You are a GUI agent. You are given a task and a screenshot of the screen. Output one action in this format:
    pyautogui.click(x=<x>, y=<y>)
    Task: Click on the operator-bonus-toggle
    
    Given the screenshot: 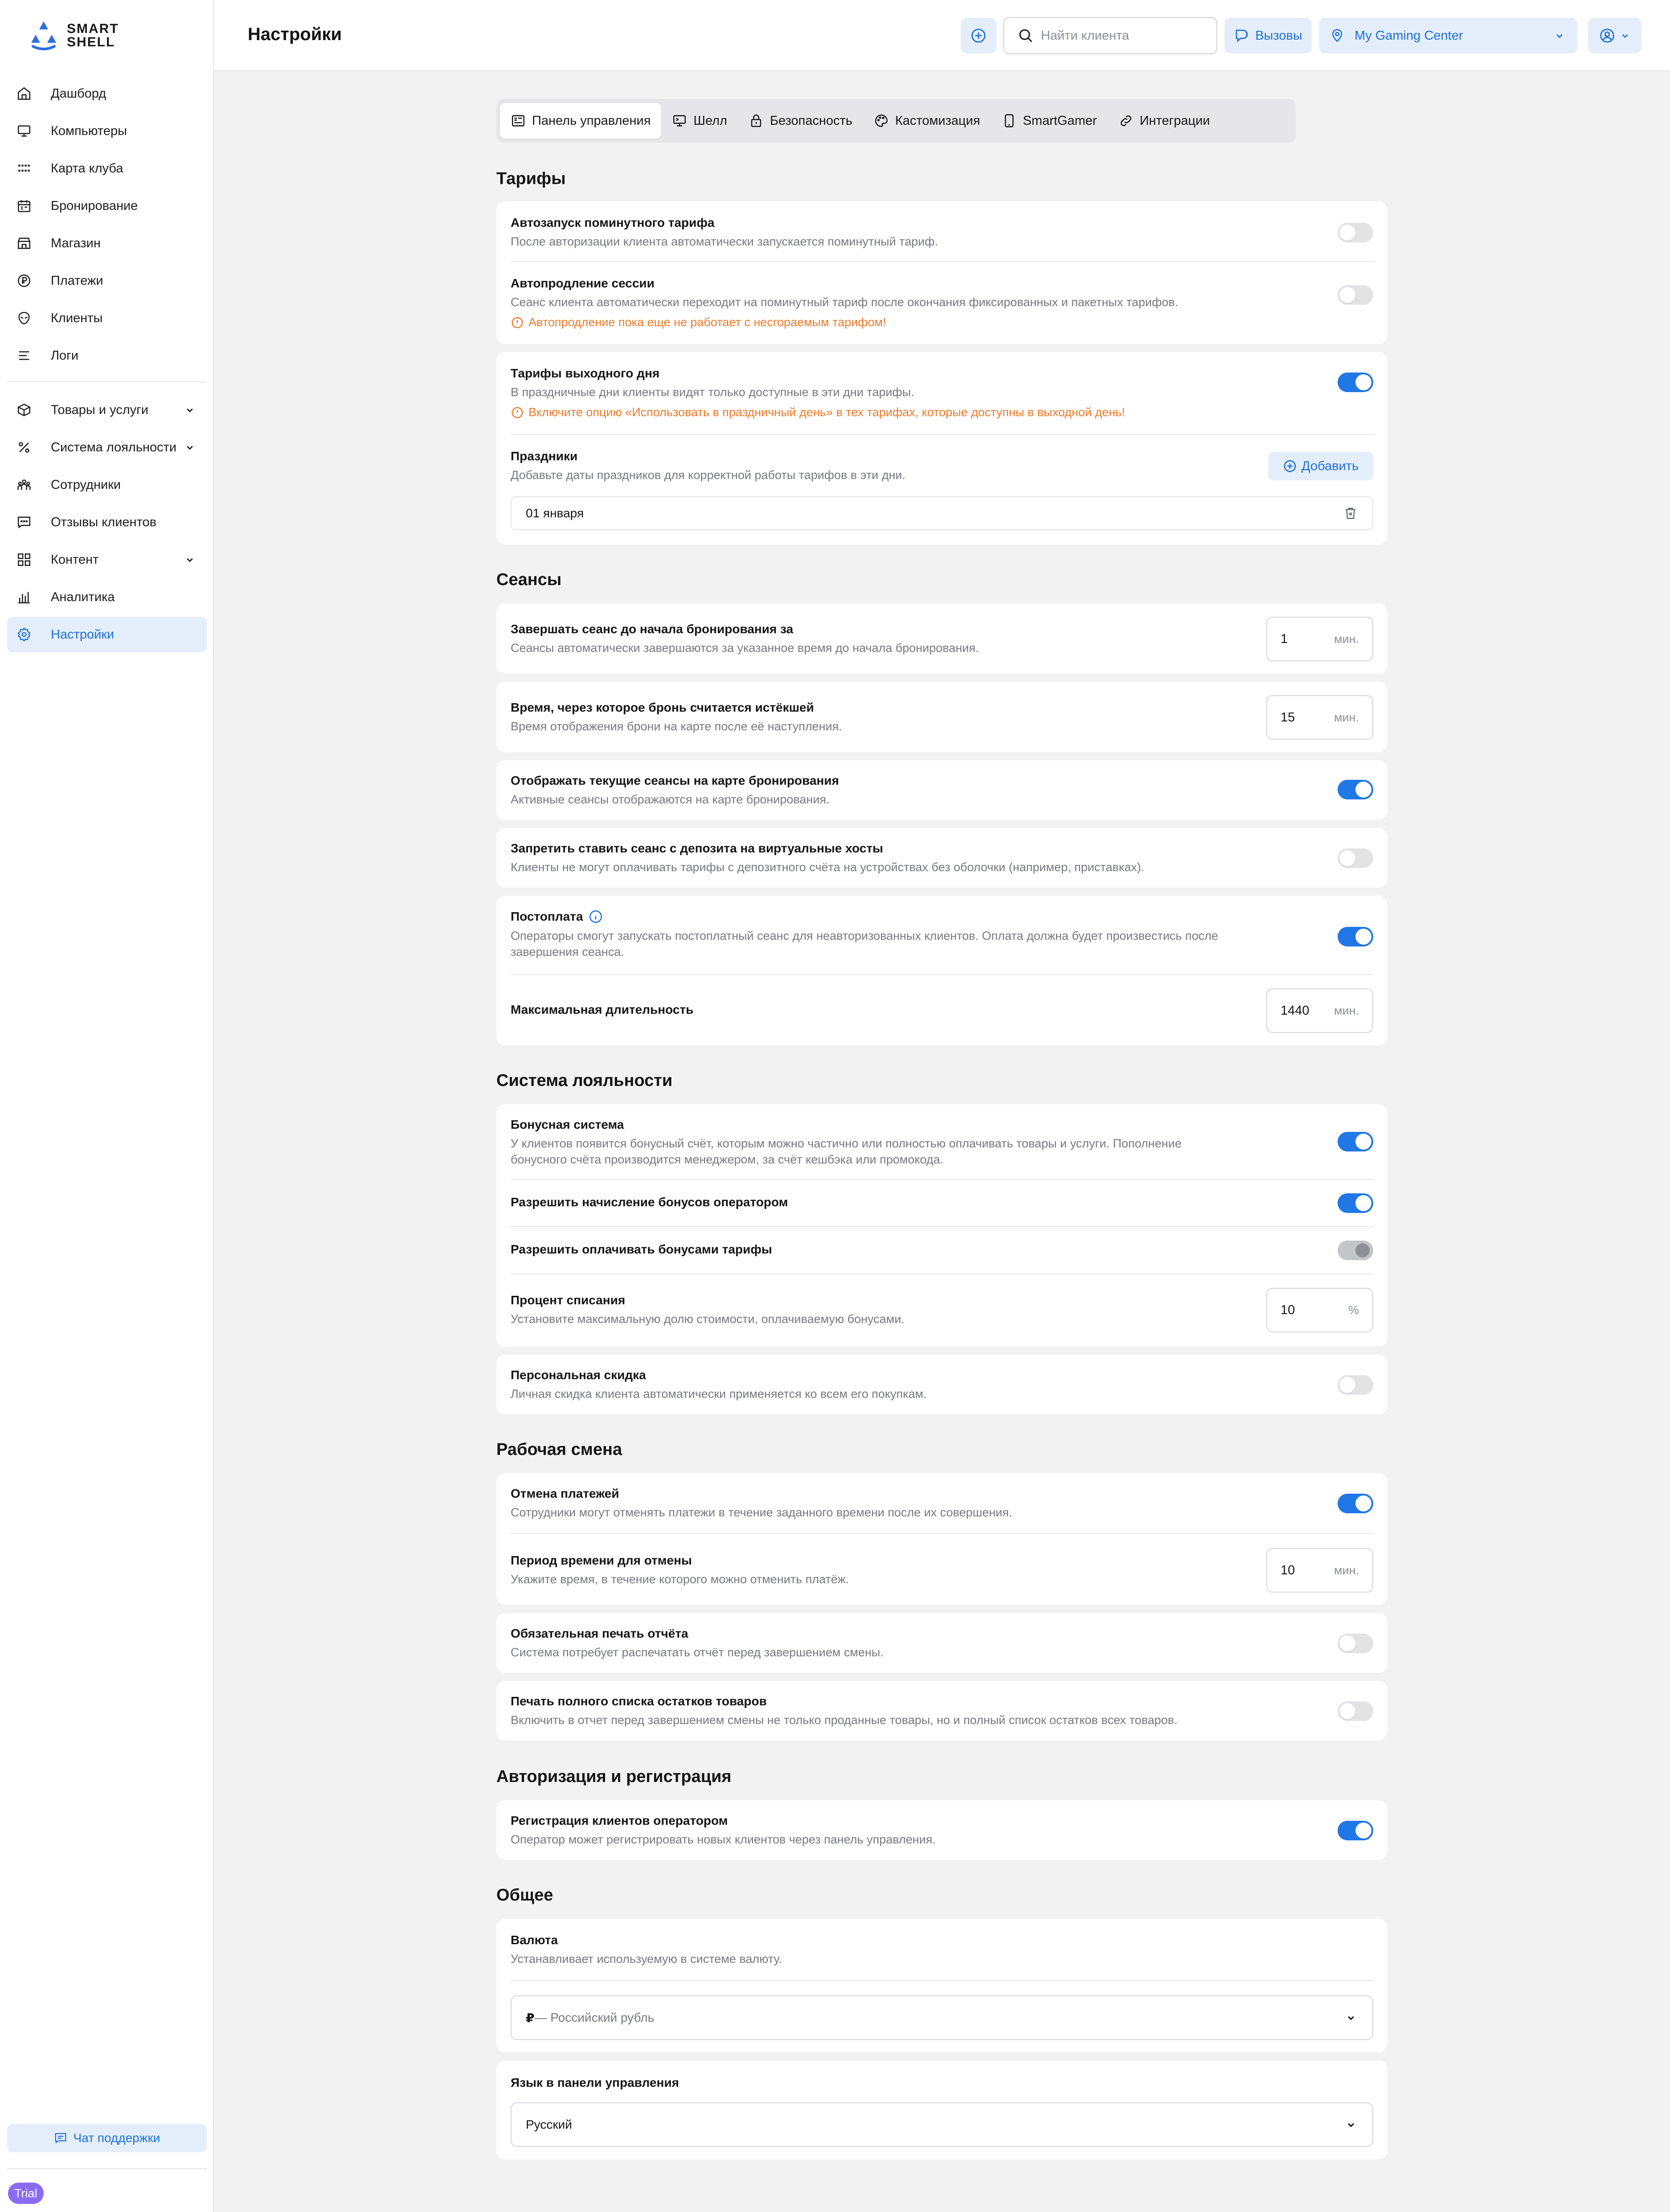 What is the action you would take?
    pyautogui.click(x=1355, y=1203)
    